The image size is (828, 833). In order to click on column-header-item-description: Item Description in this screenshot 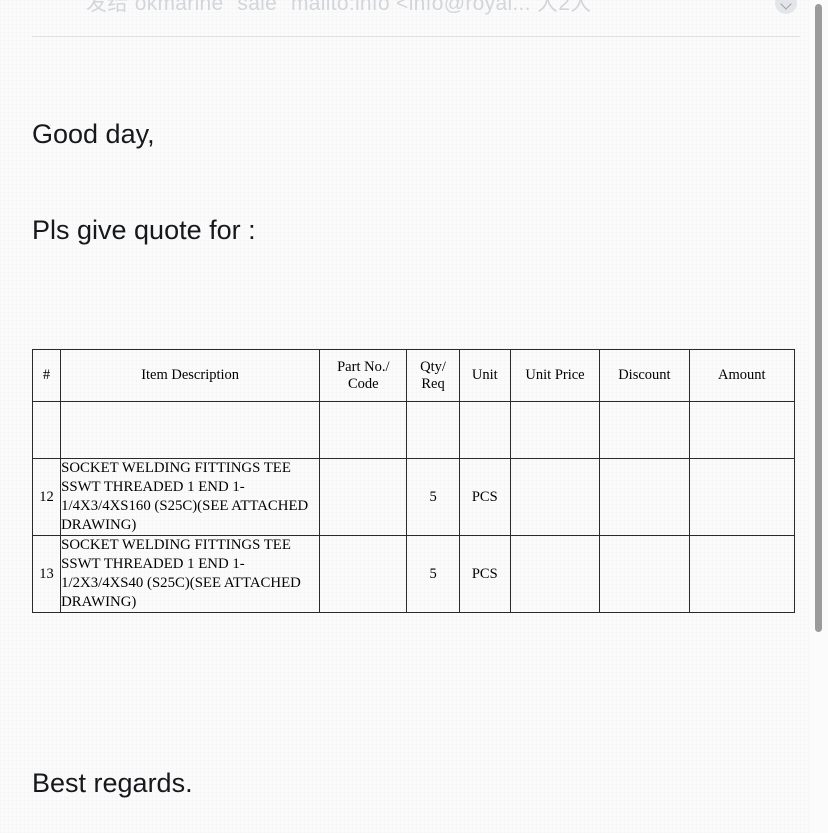, I will do `click(190, 375)`.